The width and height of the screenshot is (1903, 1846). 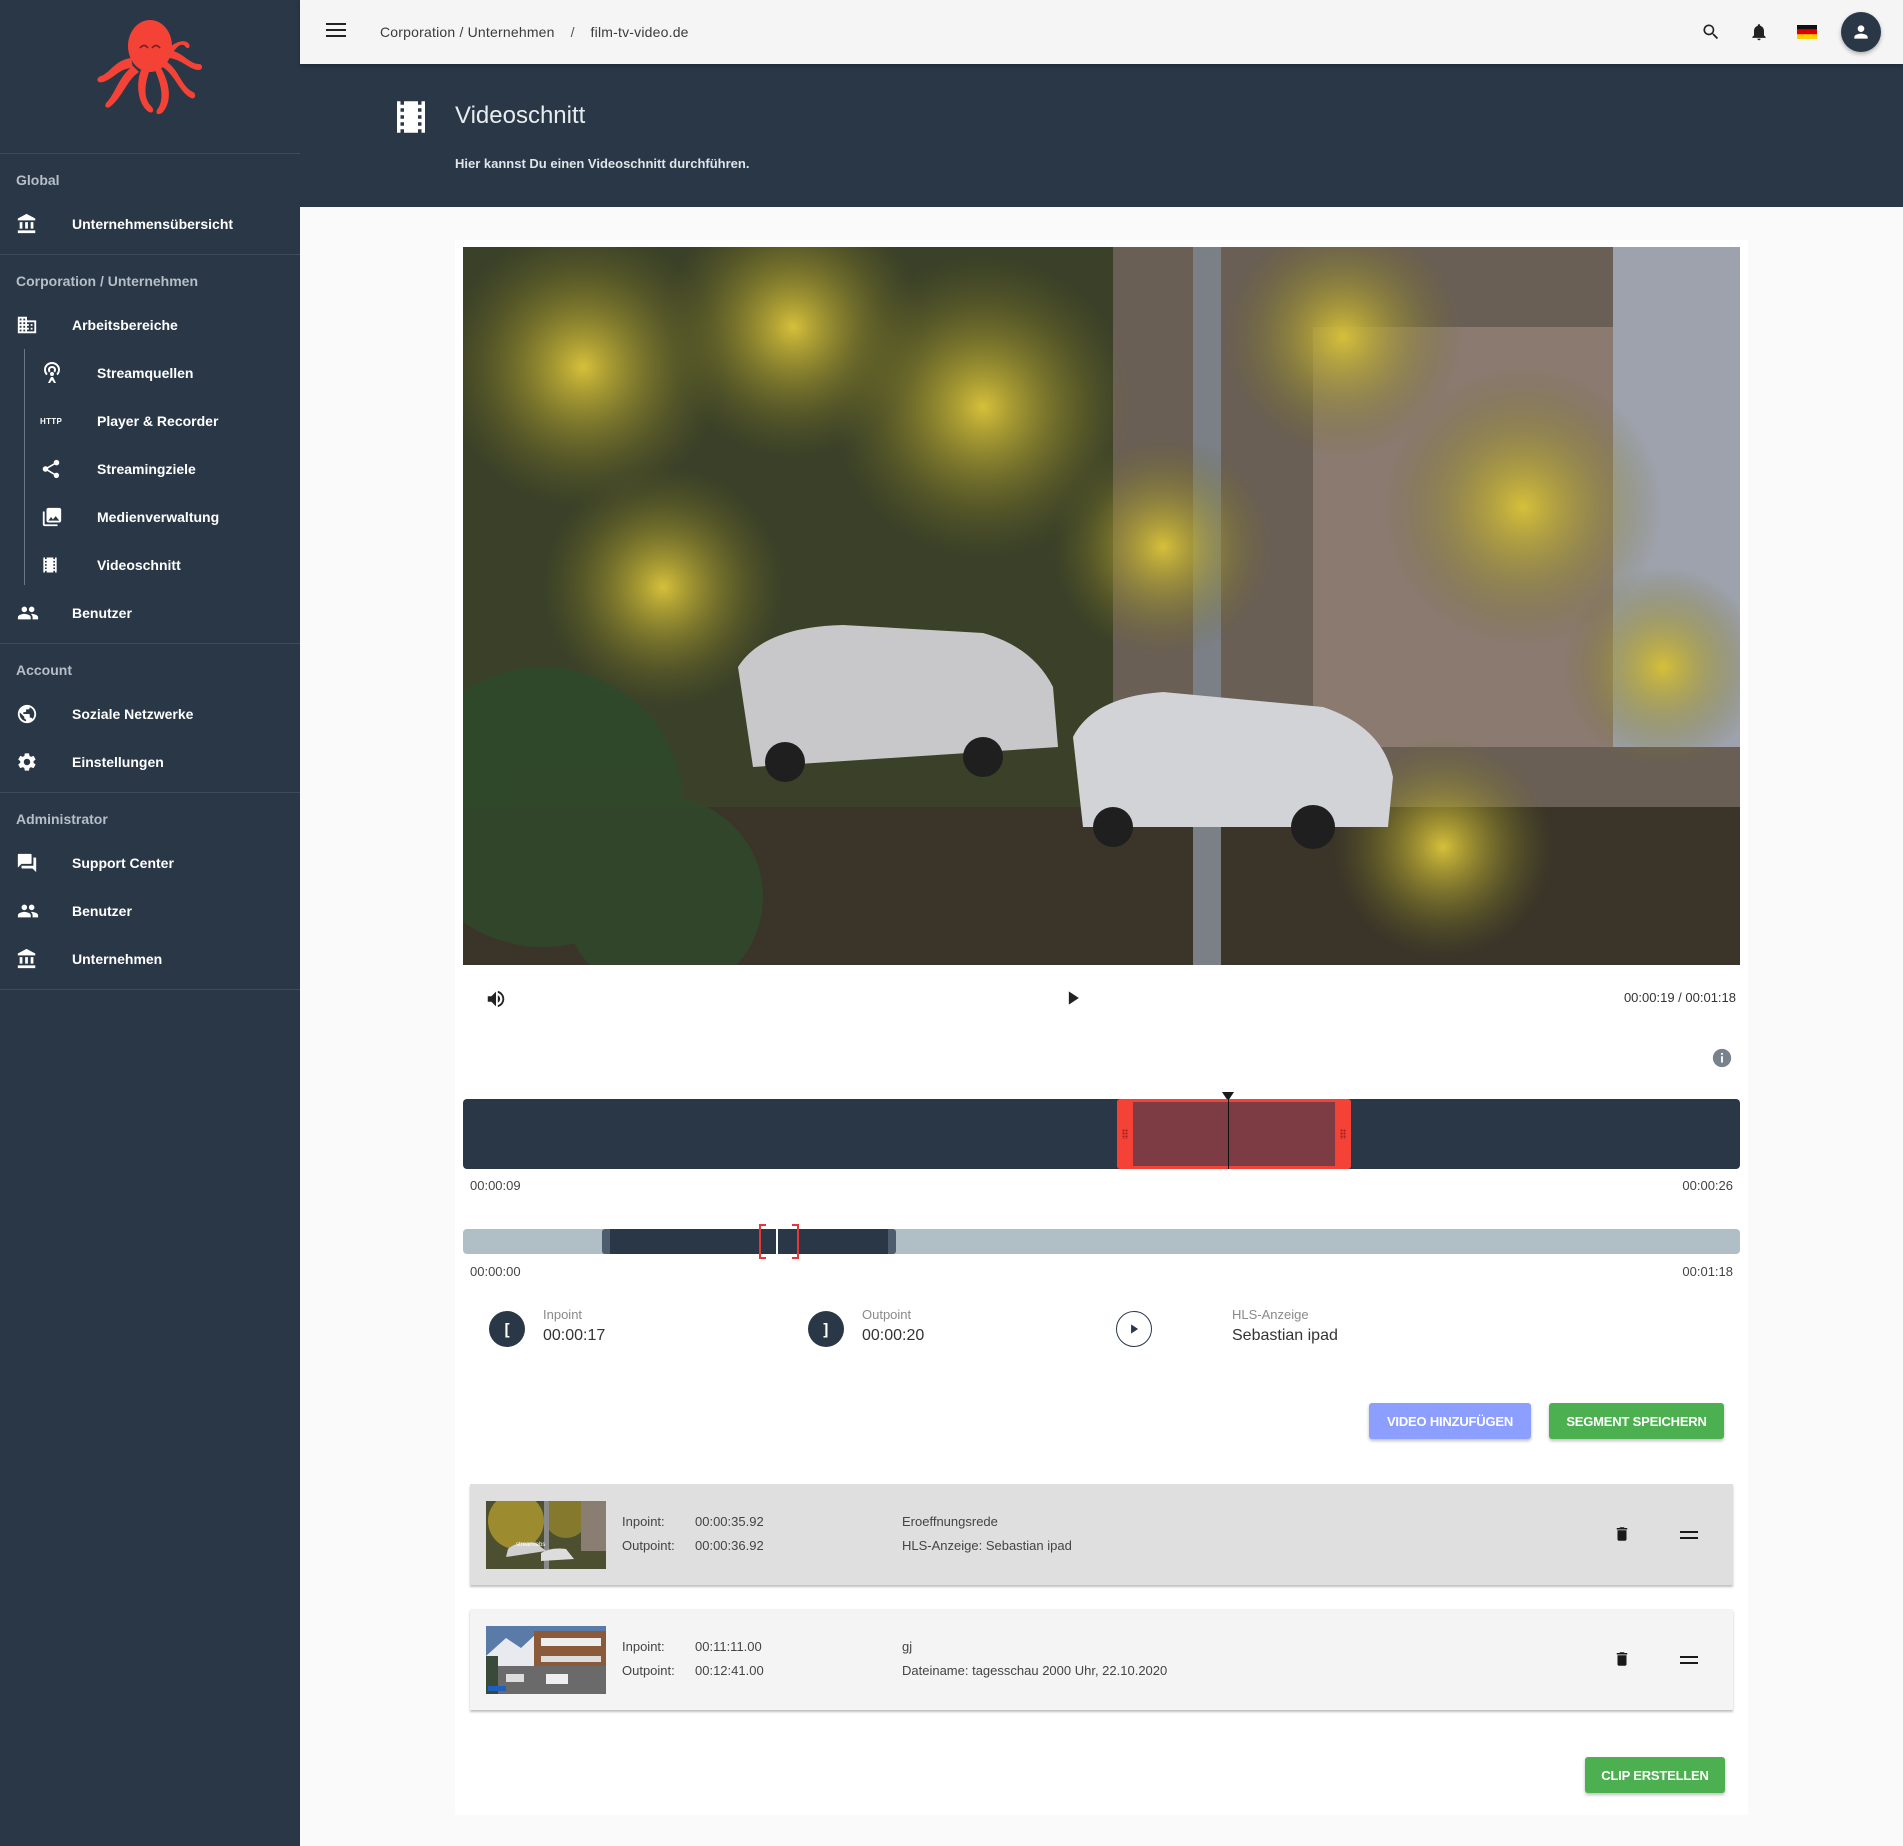 I want to click on sidebar-item-arbeitsbereiche: Arbeitsbereiche, so click(x=150, y=325).